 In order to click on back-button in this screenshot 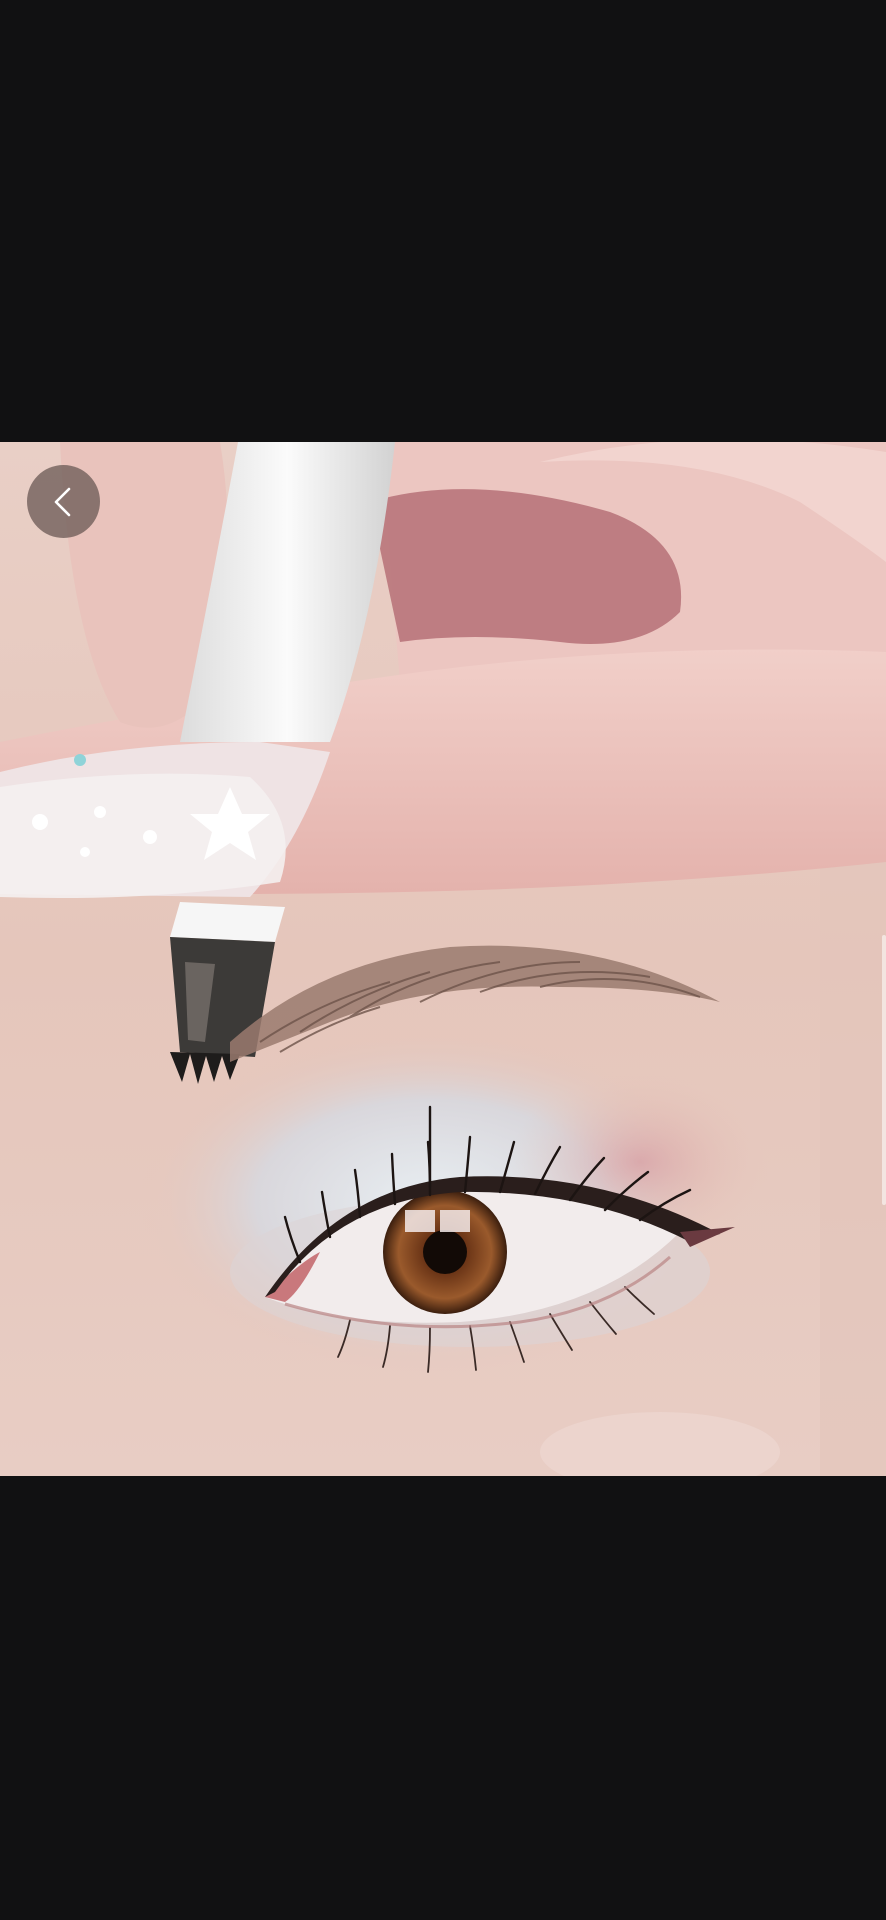, I will do `click(63, 501)`.